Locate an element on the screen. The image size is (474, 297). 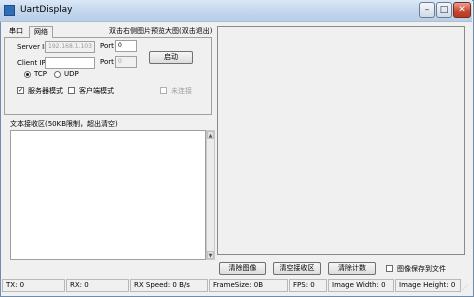
disconnected-checkbox is located at coordinates (163, 90).